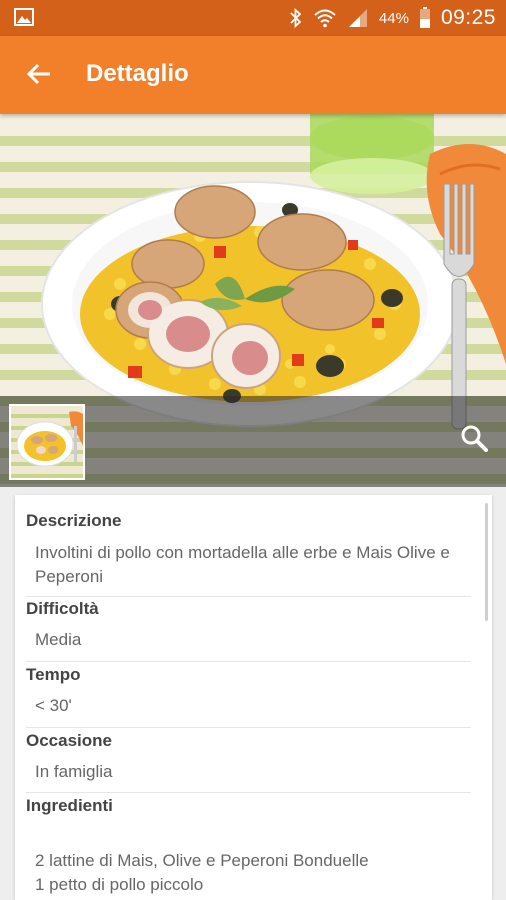 The height and width of the screenshot is (900, 506). I want to click on page-title: Dettaglio, so click(137, 73).